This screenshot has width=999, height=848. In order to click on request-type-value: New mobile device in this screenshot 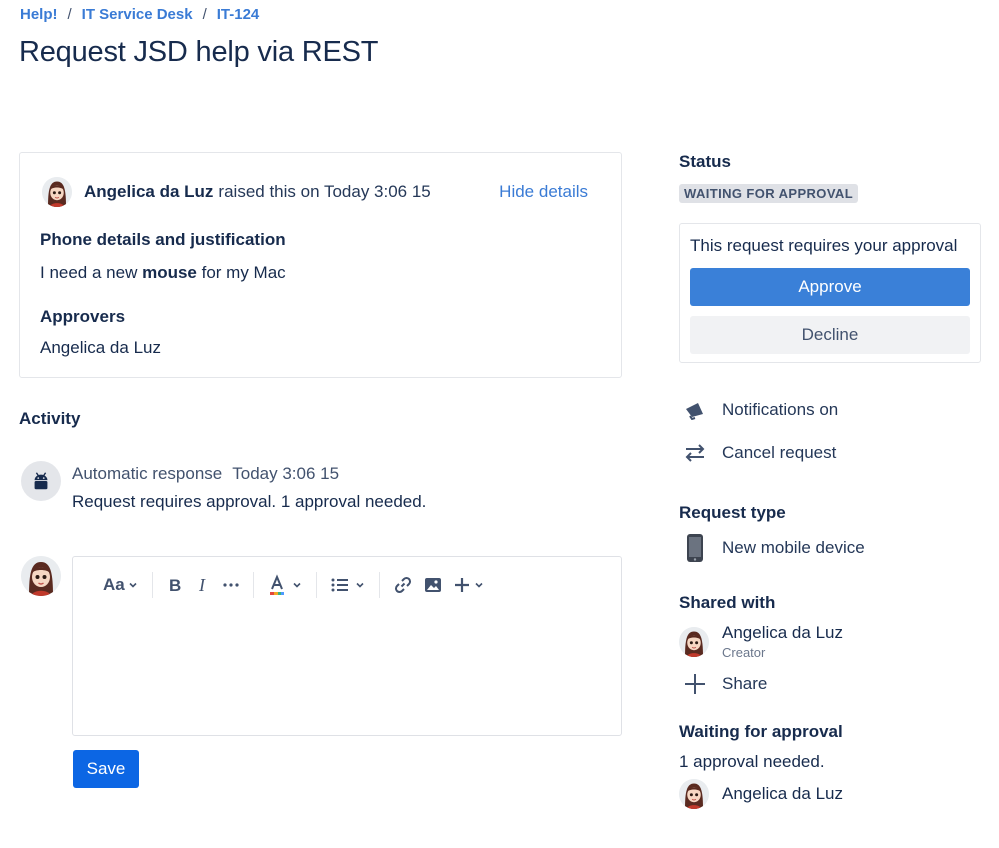, I will do `click(793, 547)`.